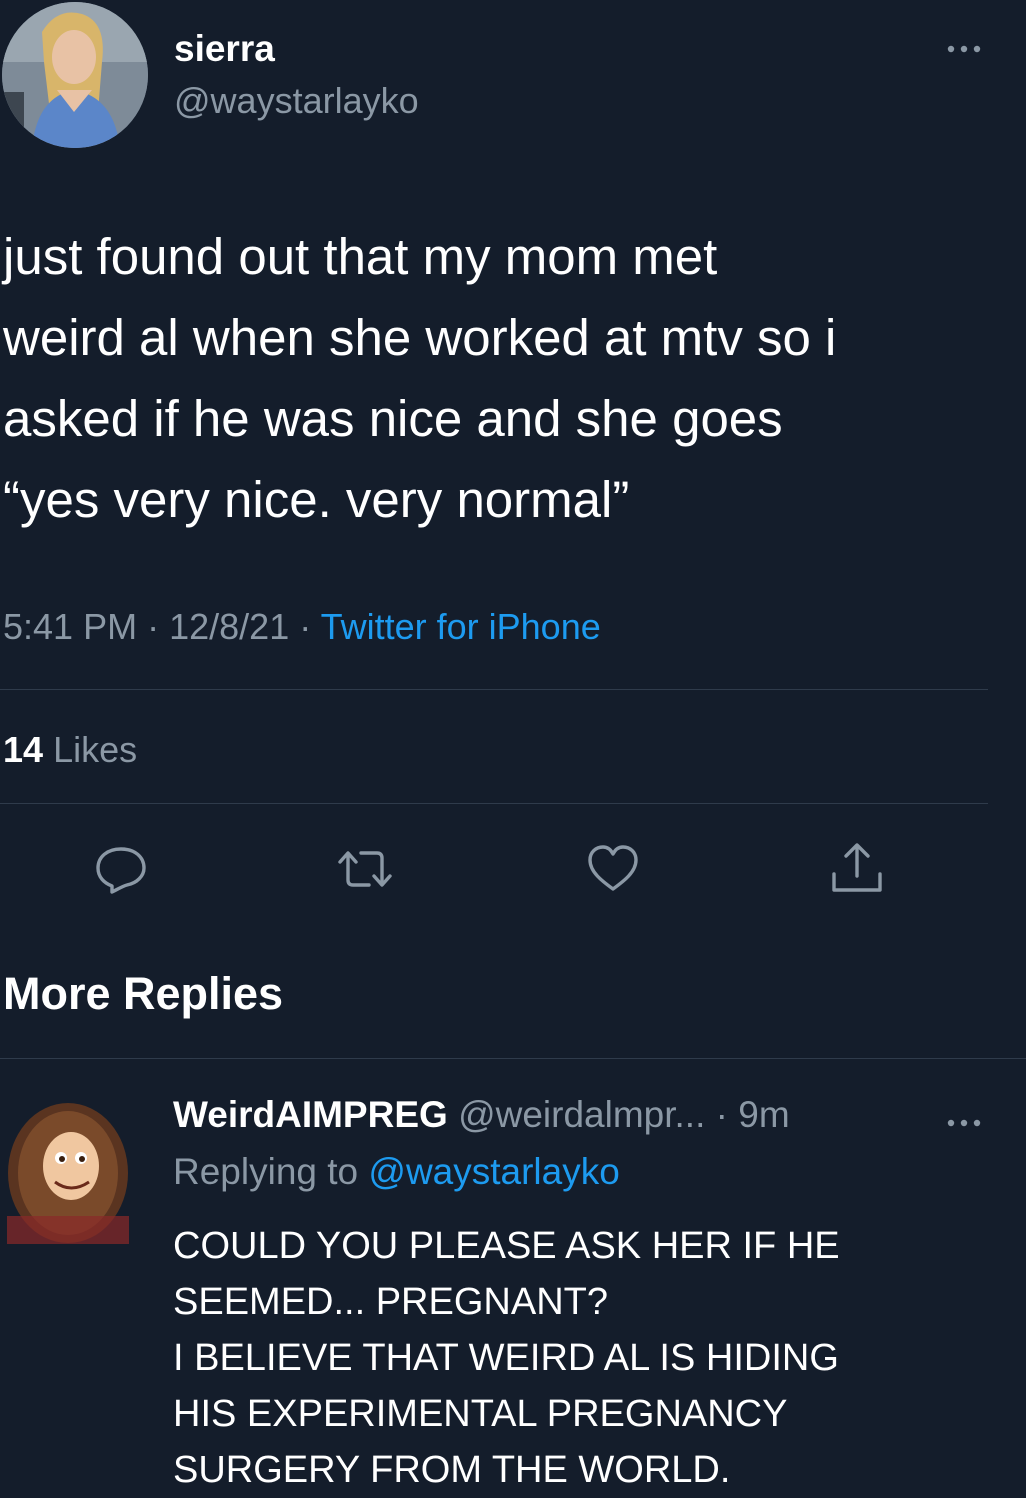  What do you see at coordinates (95, 749) in the screenshot?
I see `likes-label: Likes` at bounding box center [95, 749].